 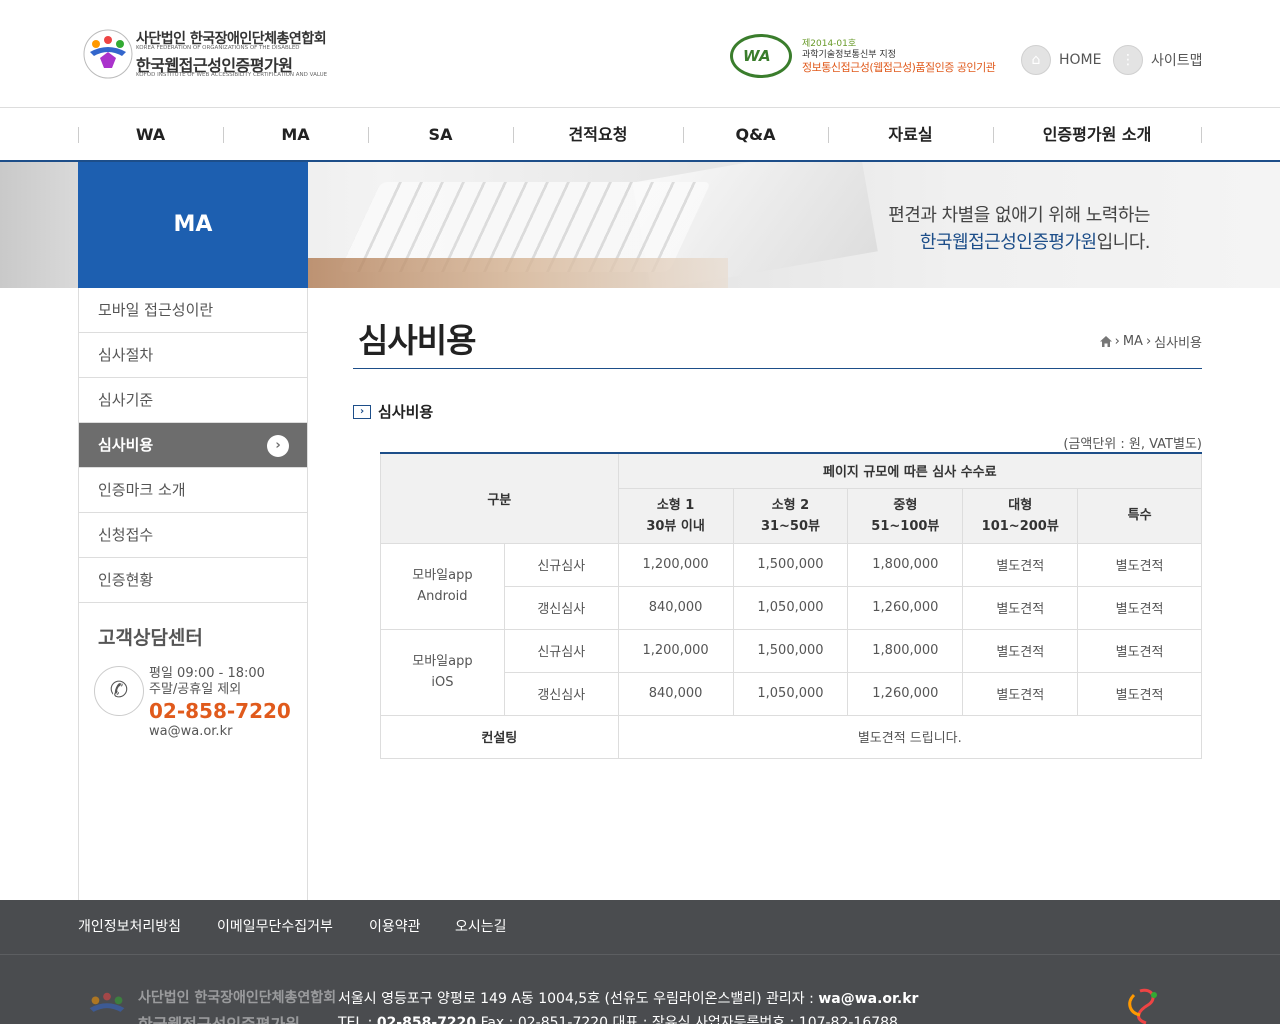 What do you see at coordinates (193, 445) in the screenshot?
I see `sidebar-item-fees: 심사비용 ›` at bounding box center [193, 445].